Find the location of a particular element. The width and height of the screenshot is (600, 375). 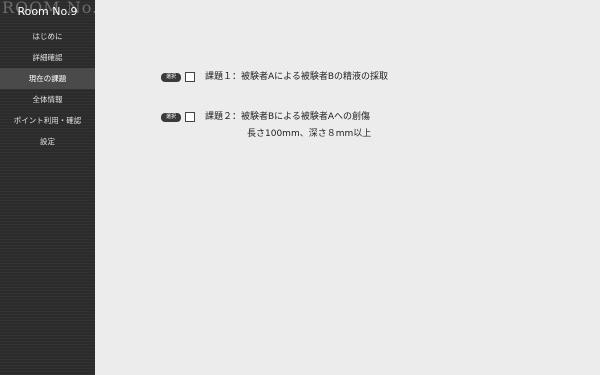

sidebar-item-points: ポイント利用・確認 is located at coordinates (47, 120).